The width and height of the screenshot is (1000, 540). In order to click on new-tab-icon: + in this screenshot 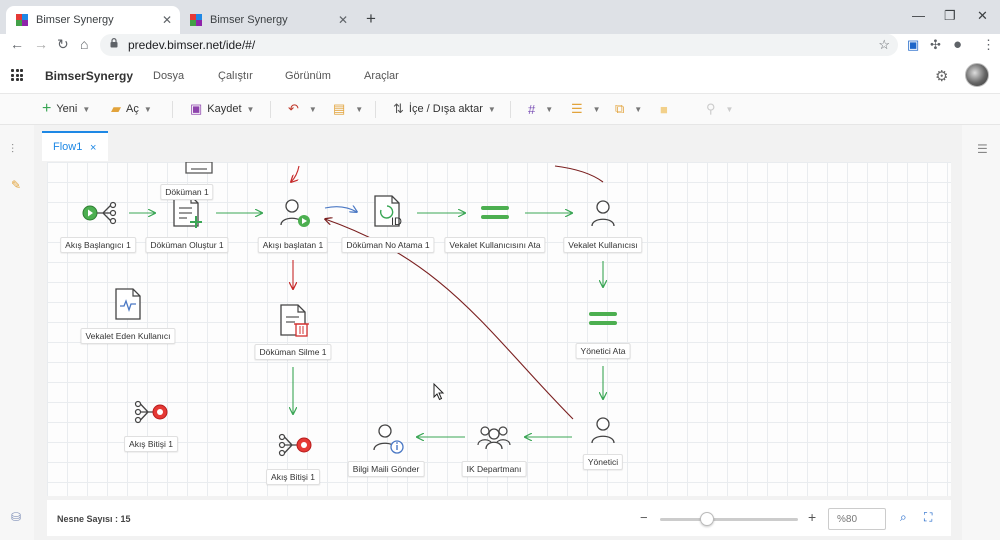, I will do `click(371, 19)`.